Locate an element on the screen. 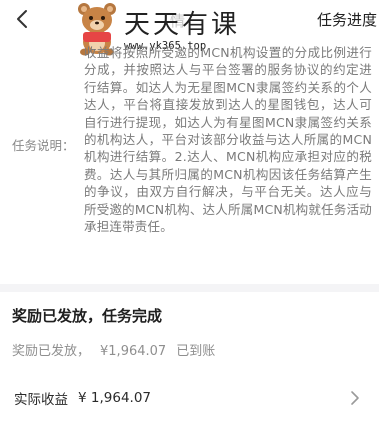 The height and width of the screenshot is (432, 379). reward-status-title: 奖励已发放，任务完成 is located at coordinates (87, 316).